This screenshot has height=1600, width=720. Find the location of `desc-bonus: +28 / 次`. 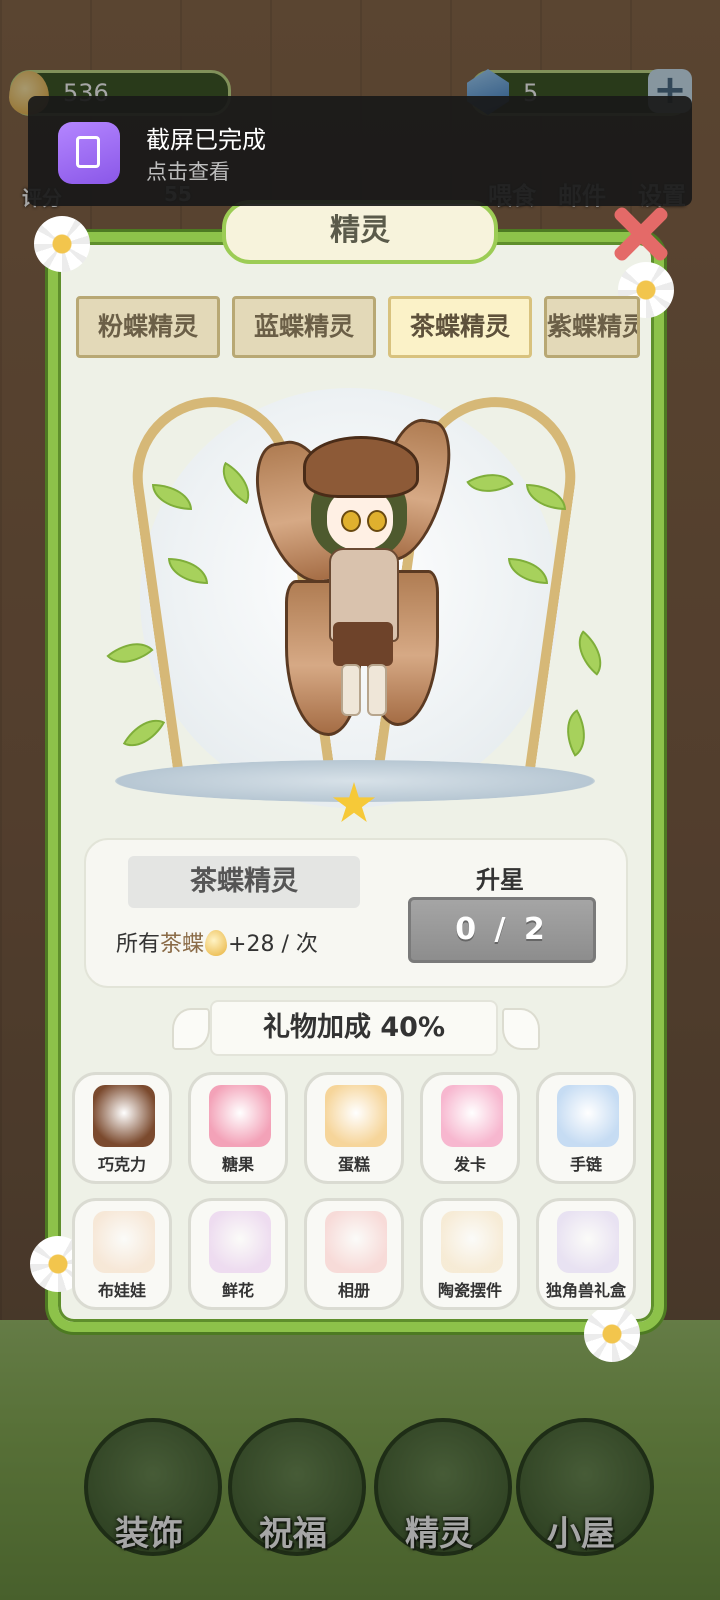

desc-bonus: +28 / 次 is located at coordinates (273, 944).